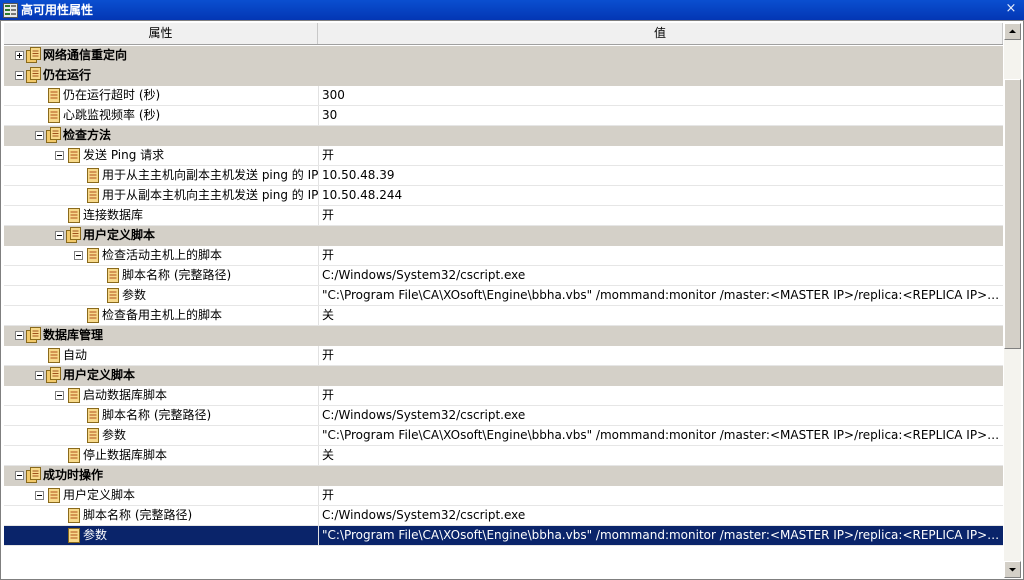  I want to click on property-value-cell: 30, so click(660, 115).